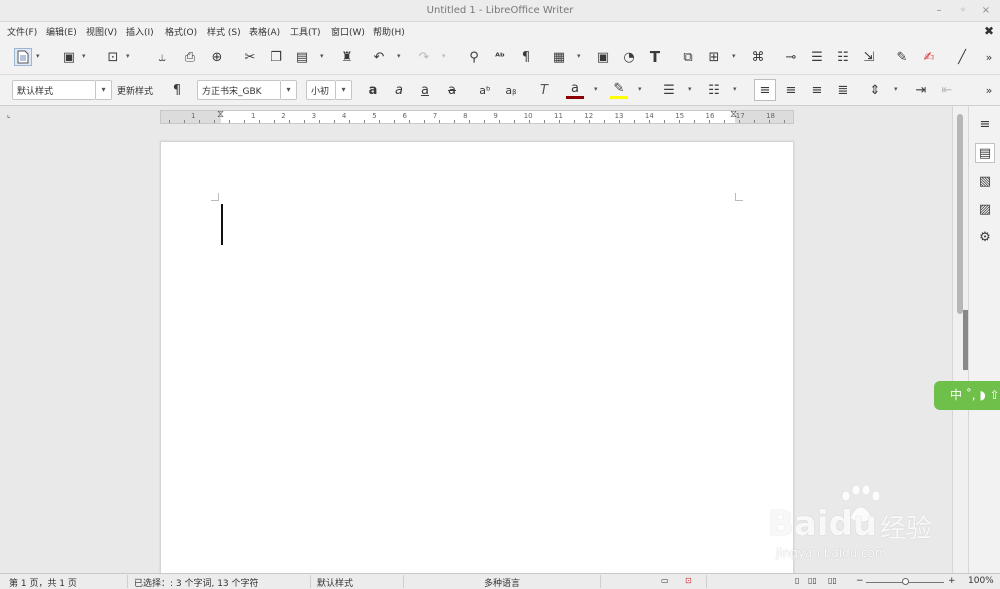 The height and width of the screenshot is (589, 1000). What do you see at coordinates (952, 581) in the screenshot?
I see `zoom-in-icon: +` at bounding box center [952, 581].